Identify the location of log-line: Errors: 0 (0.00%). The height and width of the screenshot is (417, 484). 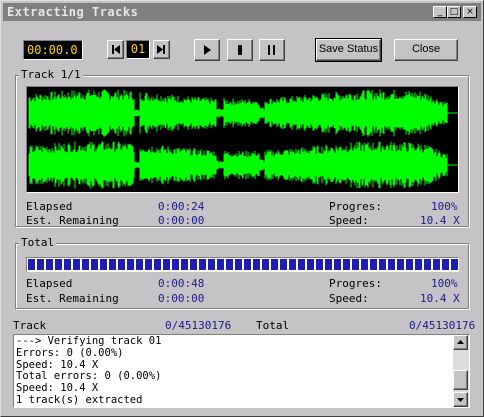
(70, 352).